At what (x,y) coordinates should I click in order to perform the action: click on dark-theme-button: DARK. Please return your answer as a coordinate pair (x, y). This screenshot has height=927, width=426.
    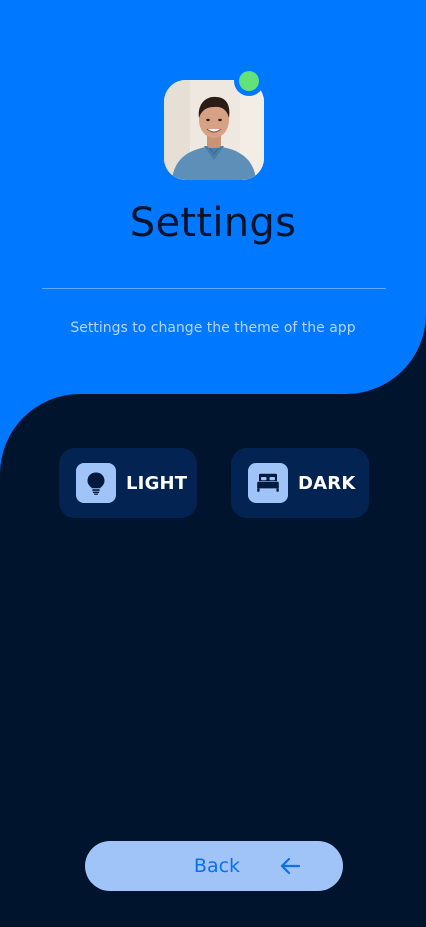
    Looking at the image, I should click on (300, 483).